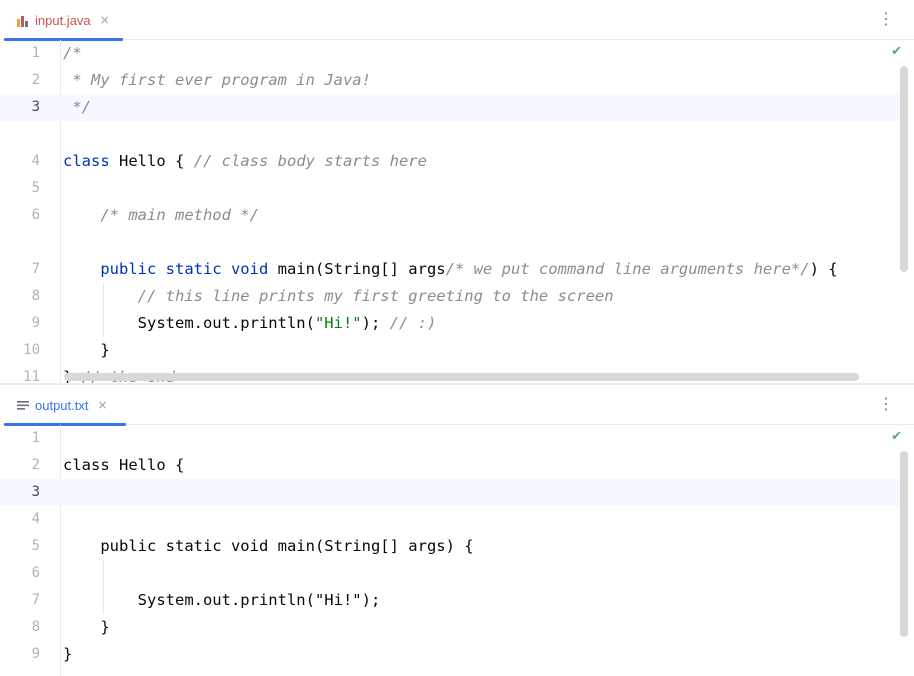 Image resolution: width=914 pixels, height=676 pixels. Describe the element at coordinates (457, 405) in the screenshot. I see `tab-bar: output.txt × ⋮` at that location.